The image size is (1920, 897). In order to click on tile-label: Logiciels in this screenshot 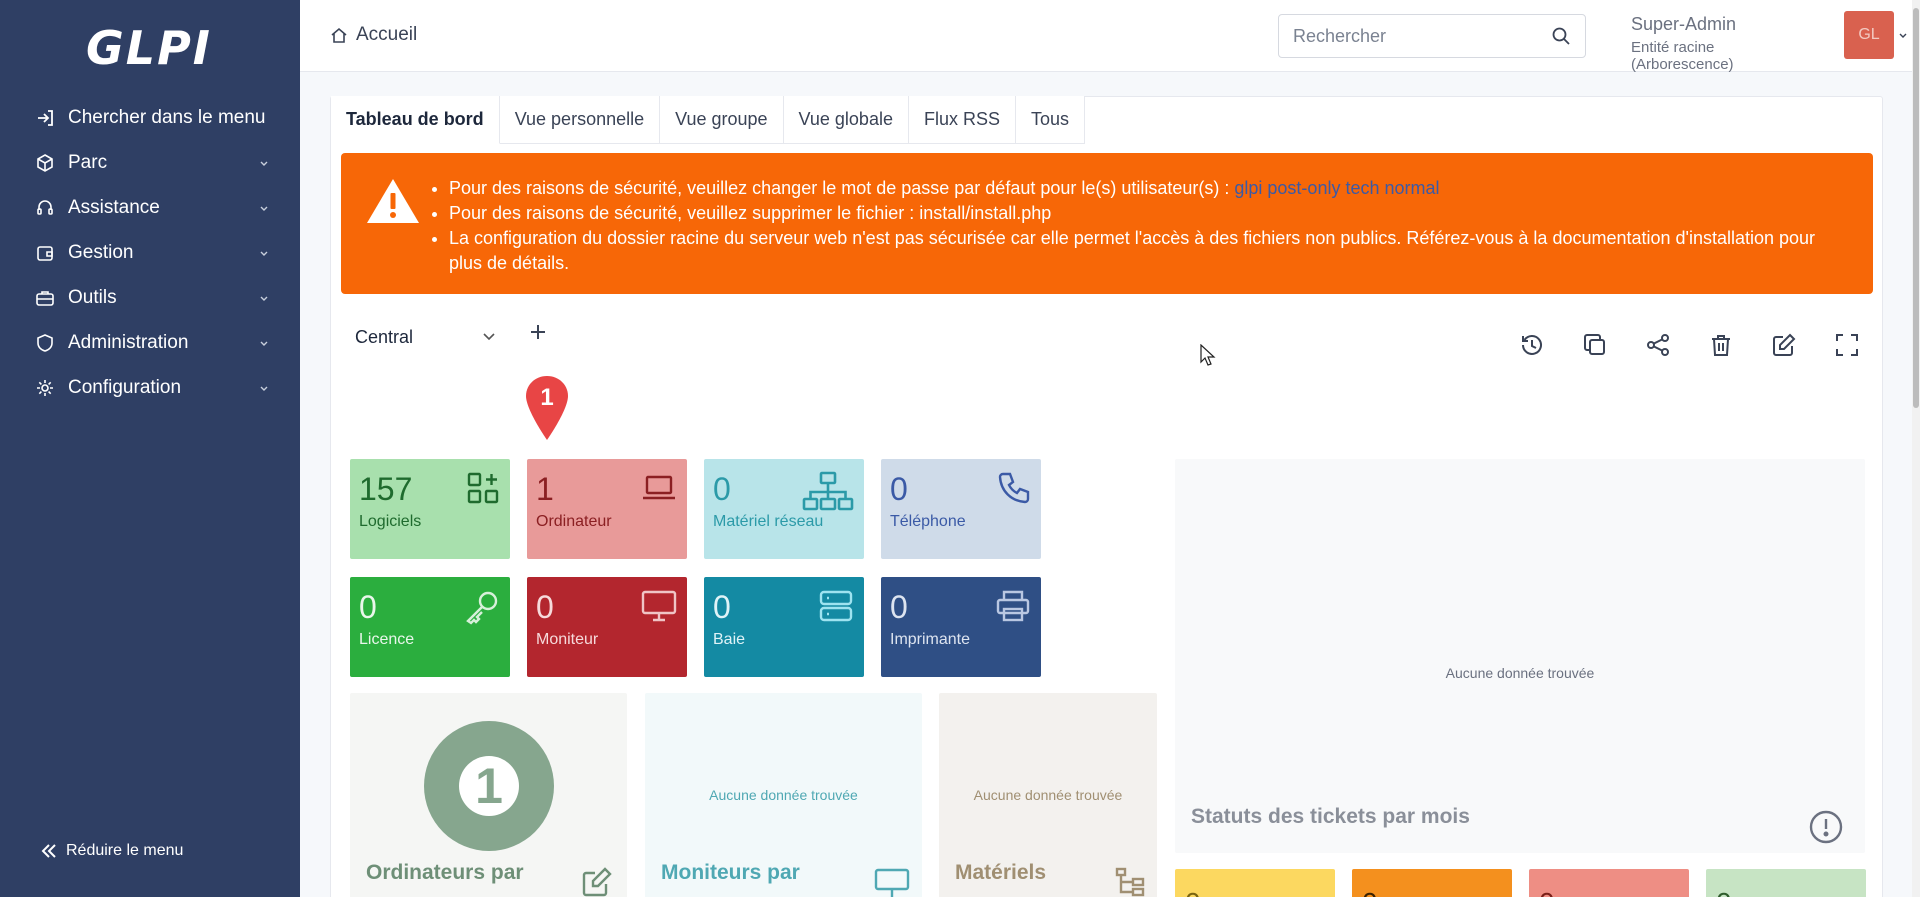, I will do `click(390, 521)`.